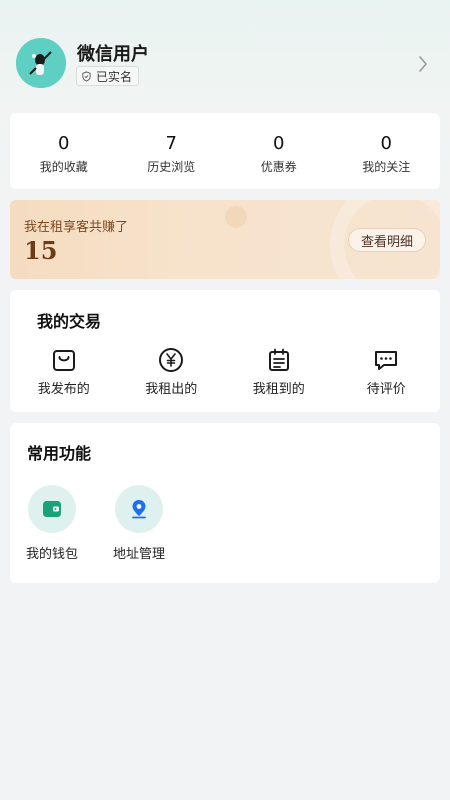 This screenshot has width=450, height=800. Describe the element at coordinates (278, 167) in the screenshot. I see `stat-label: 优惠券` at that location.